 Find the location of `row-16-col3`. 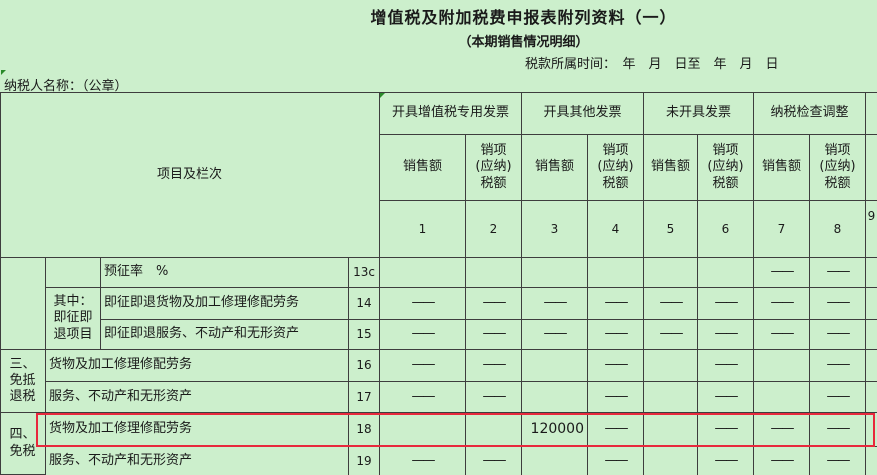

row-16-col3 is located at coordinates (555, 366).